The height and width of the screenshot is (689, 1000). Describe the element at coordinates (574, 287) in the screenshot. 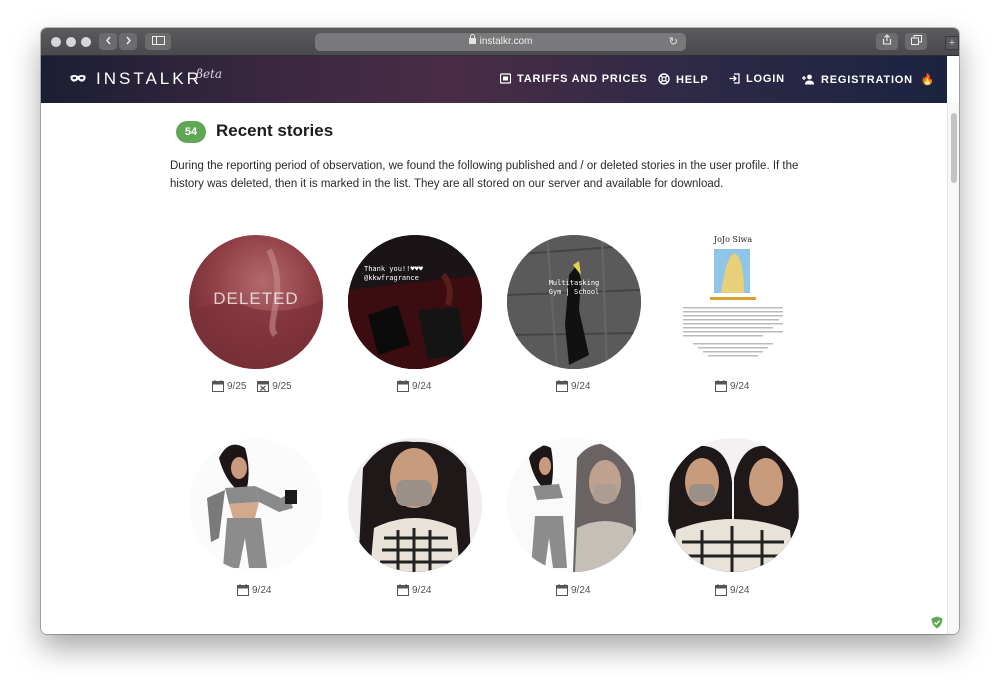

I see `story-overlay-text: Multitasking Gym | School` at that location.